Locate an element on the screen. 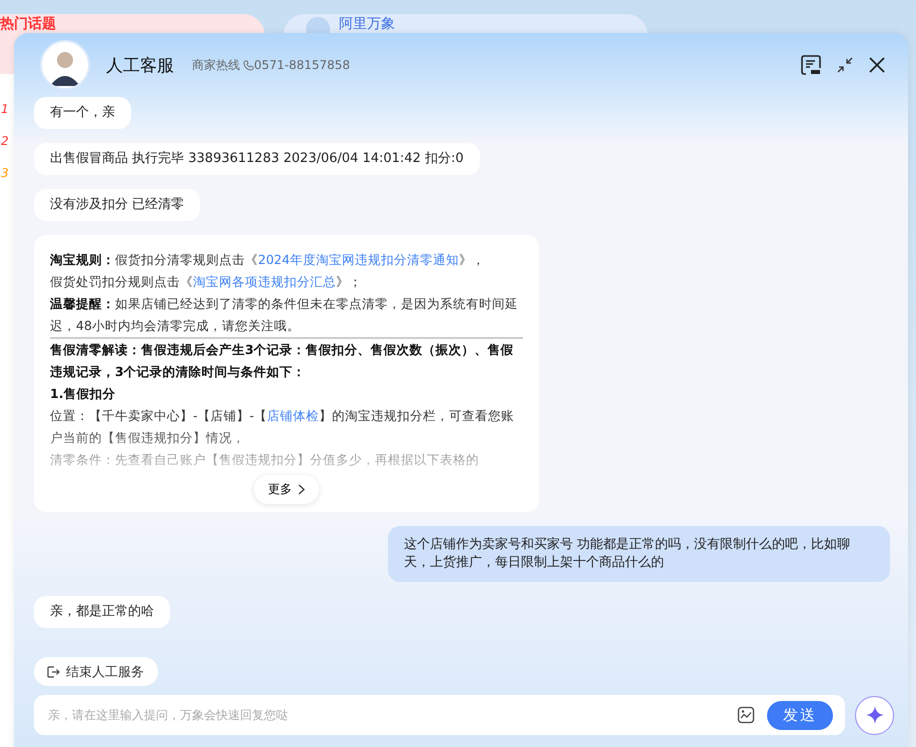 Image resolution: width=916 pixels, height=747 pixels. avatar is located at coordinates (65, 65).